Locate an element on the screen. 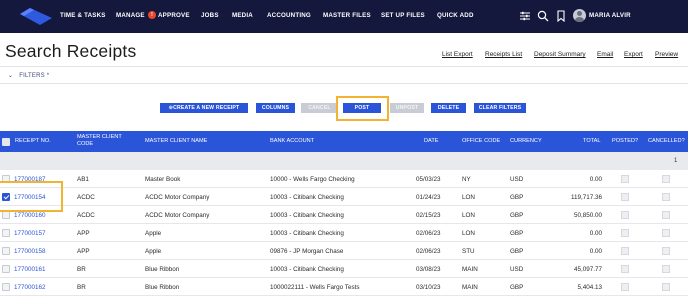  deposit-summary-link: Deposit Summary is located at coordinates (560, 54).